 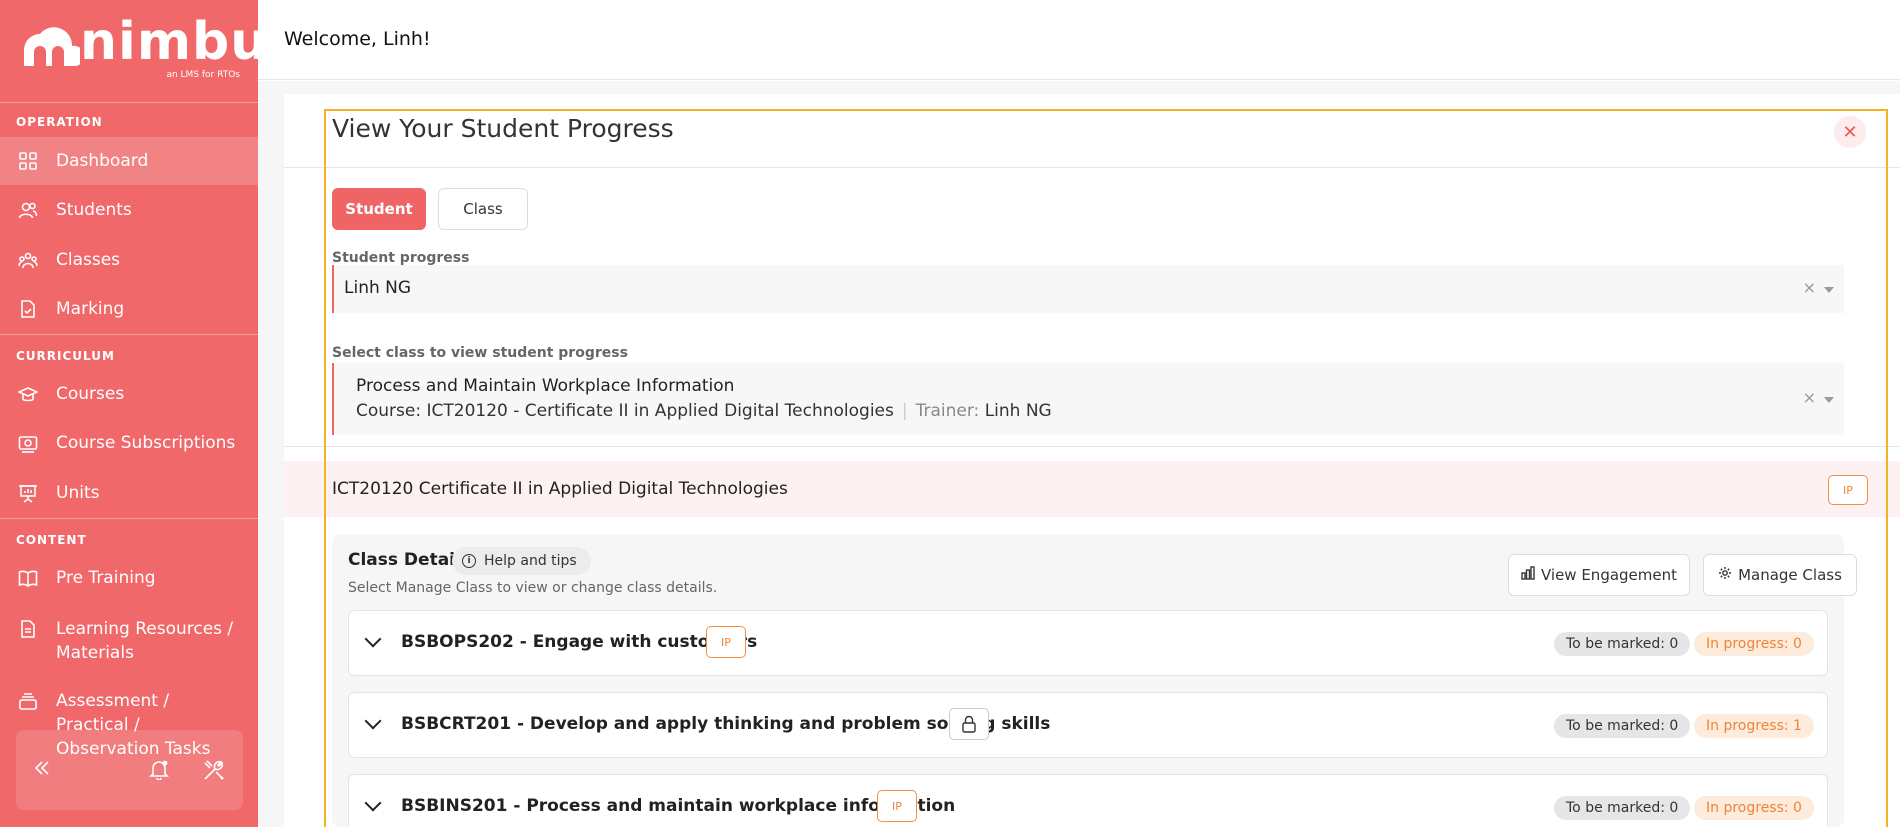 I want to click on sidebar-item-label: Learning Resources / Materials, so click(x=145, y=641).